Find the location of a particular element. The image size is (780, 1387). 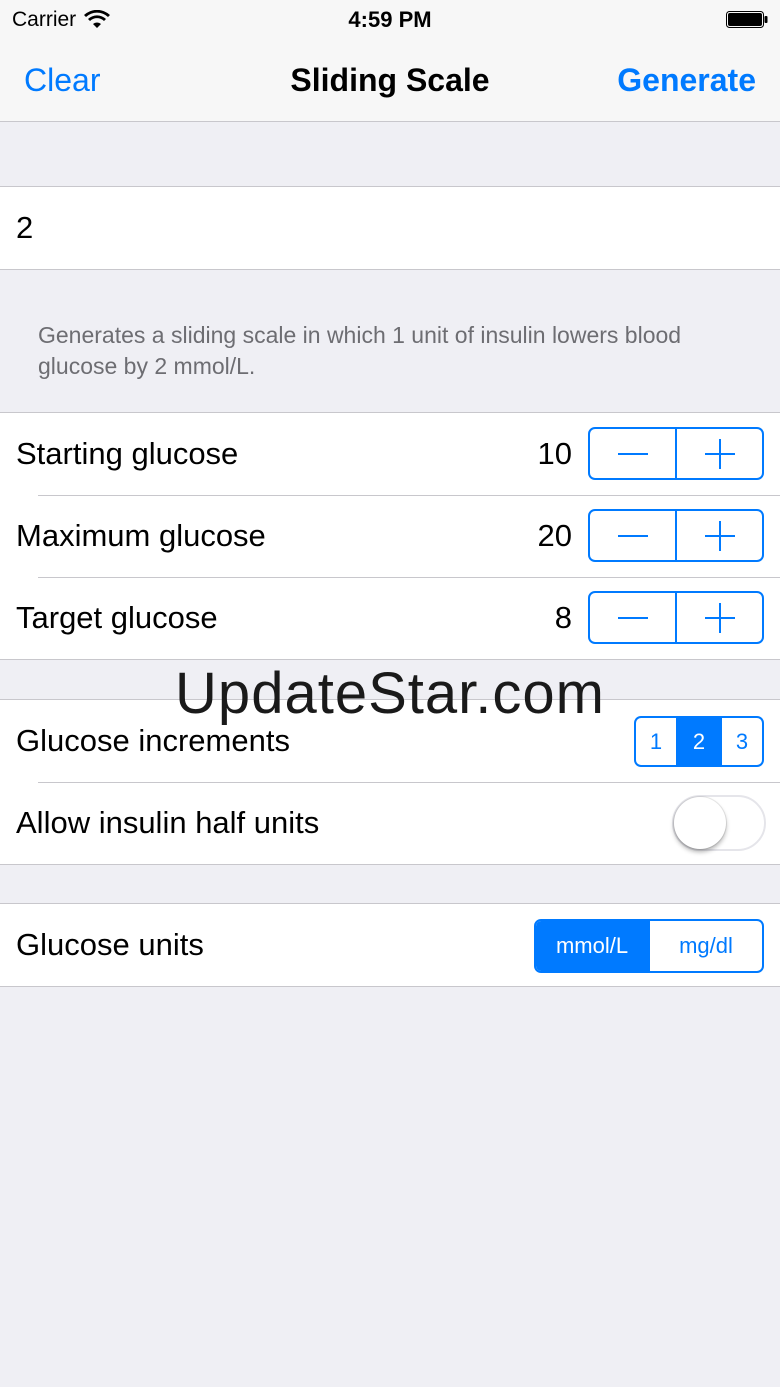

ratio-input-cell: 2 is located at coordinates (390, 228).